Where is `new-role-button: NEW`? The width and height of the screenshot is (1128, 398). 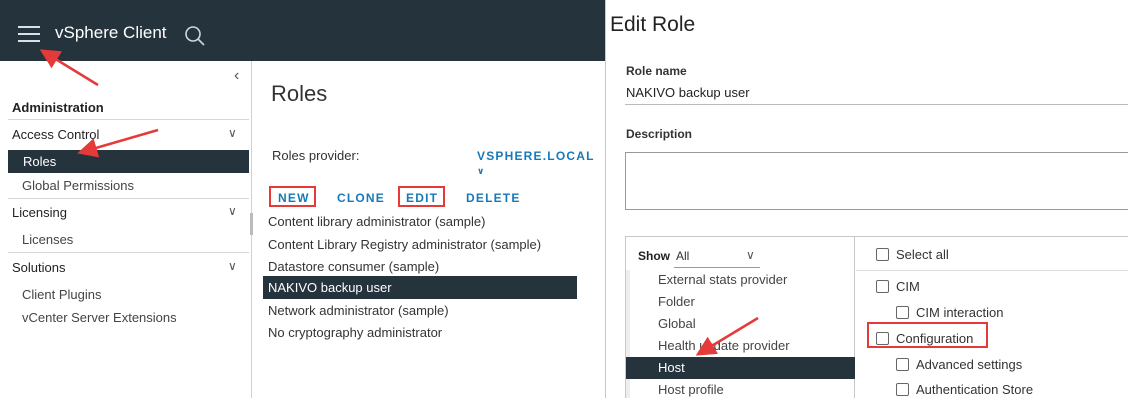
new-role-button: NEW is located at coordinates (294, 198).